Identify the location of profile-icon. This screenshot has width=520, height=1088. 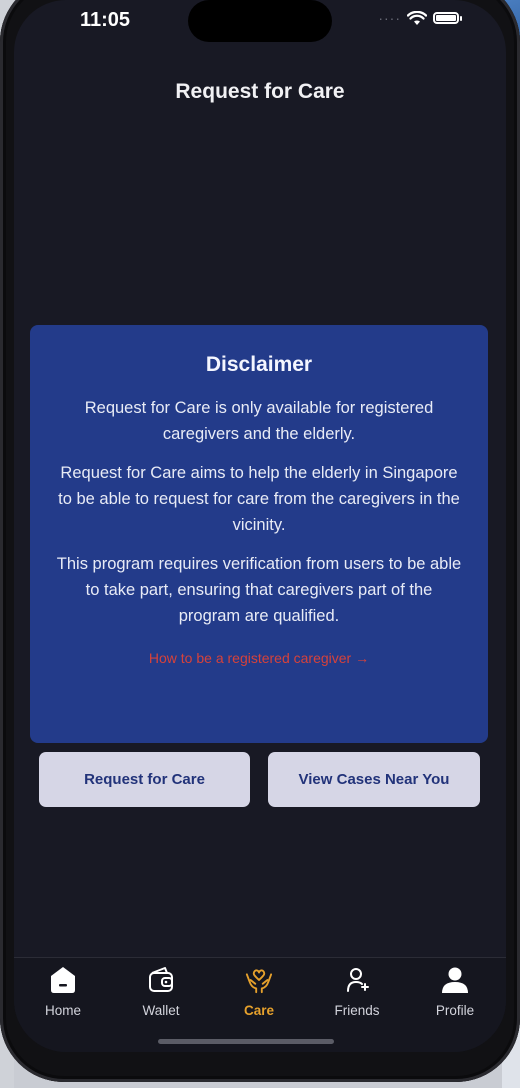
(455, 980).